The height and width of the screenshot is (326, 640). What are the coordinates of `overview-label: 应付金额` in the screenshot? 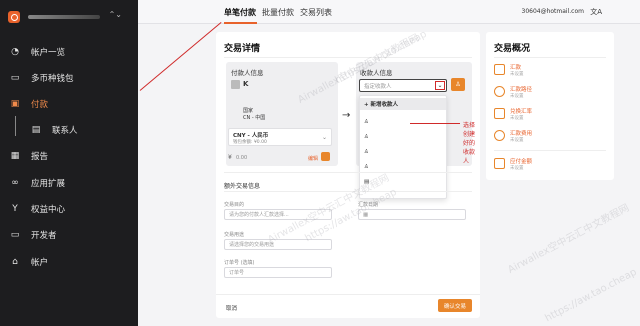 It's located at (521, 162).